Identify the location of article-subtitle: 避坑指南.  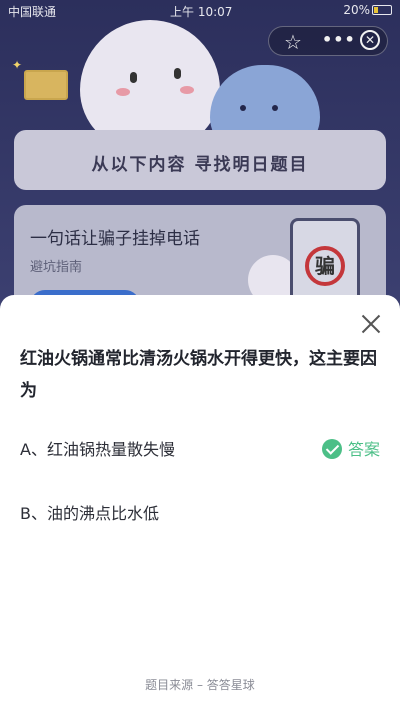
(56, 267).